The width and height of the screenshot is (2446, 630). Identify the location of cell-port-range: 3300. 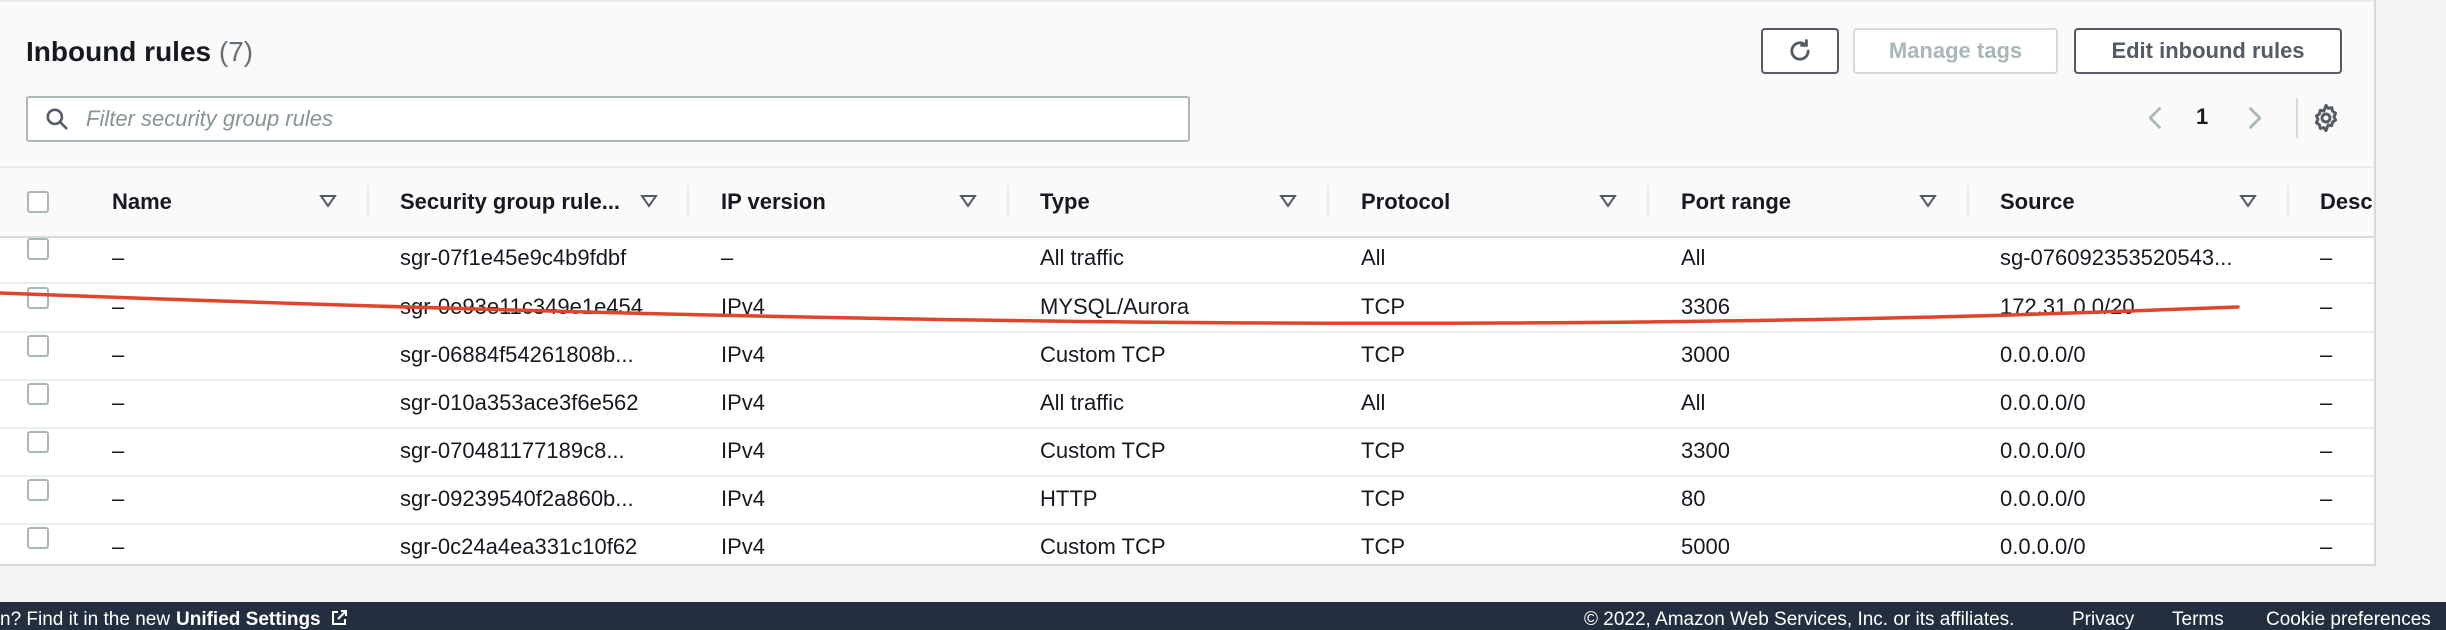
(1705, 450).